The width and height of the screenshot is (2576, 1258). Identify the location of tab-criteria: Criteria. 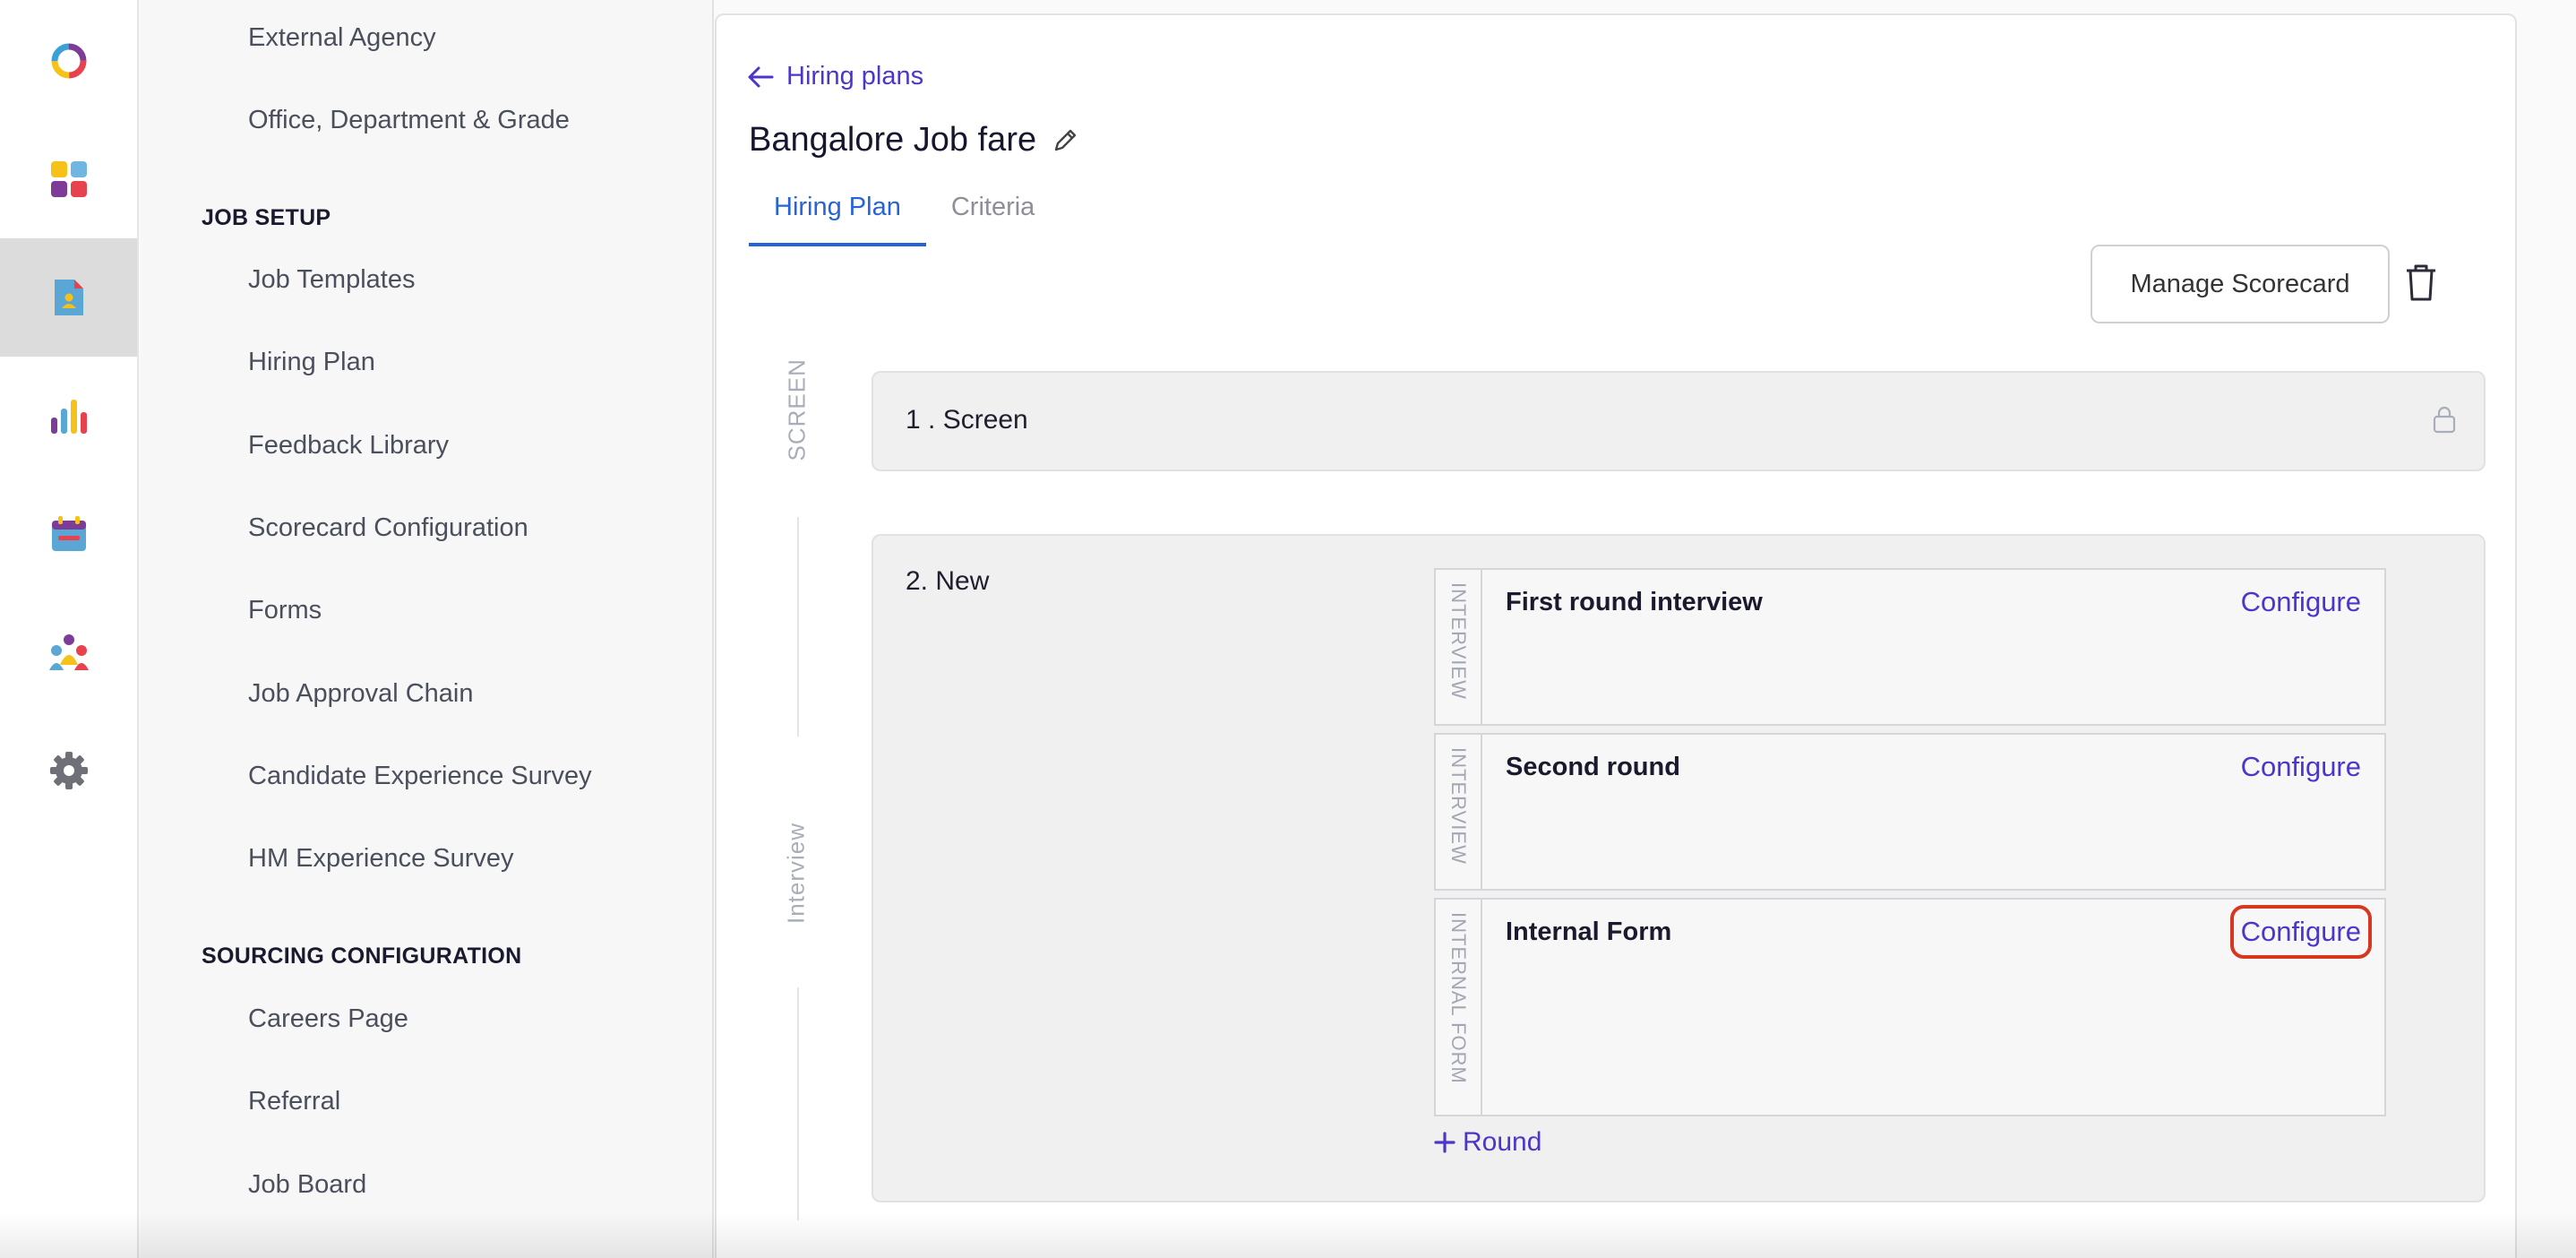
(993, 210).